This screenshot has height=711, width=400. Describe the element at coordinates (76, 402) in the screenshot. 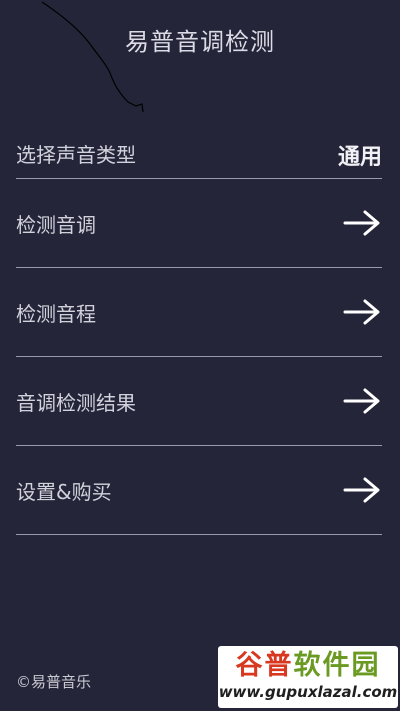

I see `menu-item-label: 音调检测结果` at that location.